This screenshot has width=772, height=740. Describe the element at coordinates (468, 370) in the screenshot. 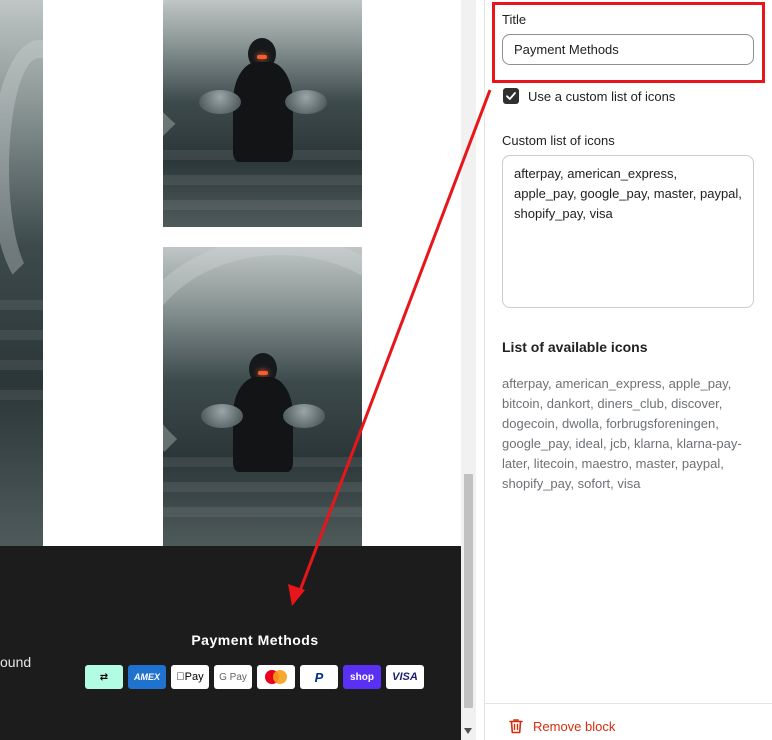

I see `preview-scrollbar` at that location.